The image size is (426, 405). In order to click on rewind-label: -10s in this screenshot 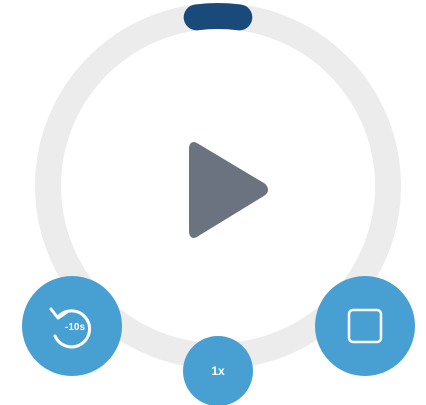, I will do `click(75, 327)`.